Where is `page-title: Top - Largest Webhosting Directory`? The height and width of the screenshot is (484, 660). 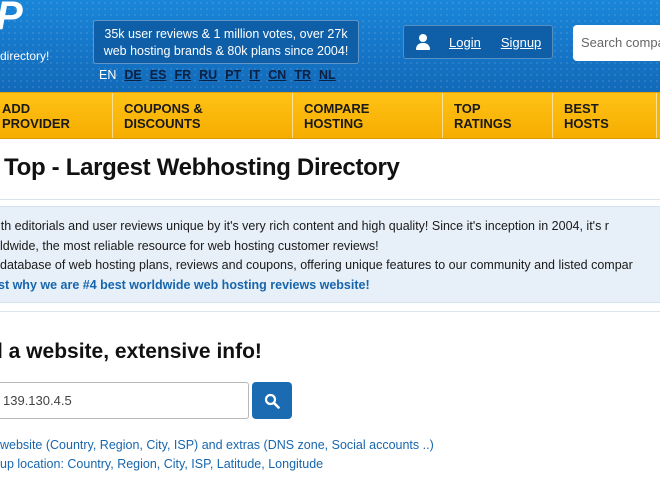 page-title: Top - Largest Webhosting Directory is located at coordinates (202, 167).